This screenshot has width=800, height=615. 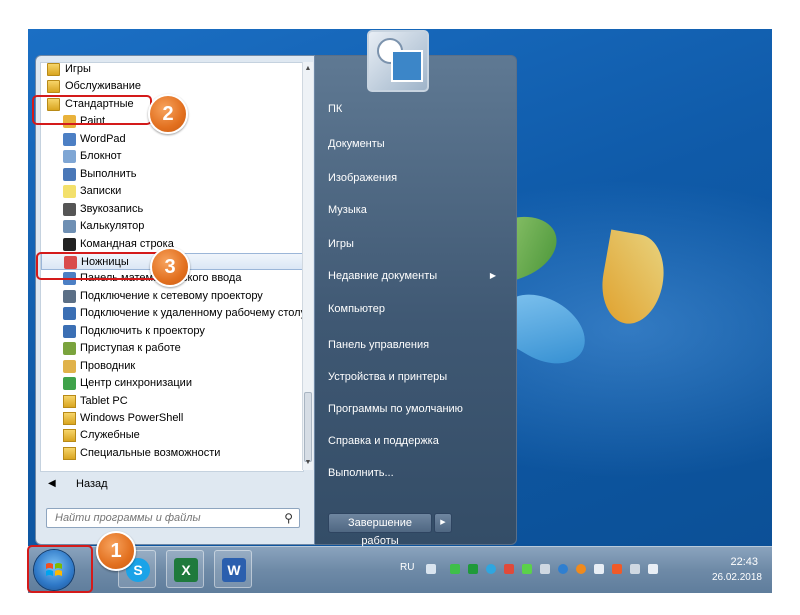 What do you see at coordinates (380, 530) in the screenshot?
I see `shutdown-button: Завершение работы` at bounding box center [380, 530].